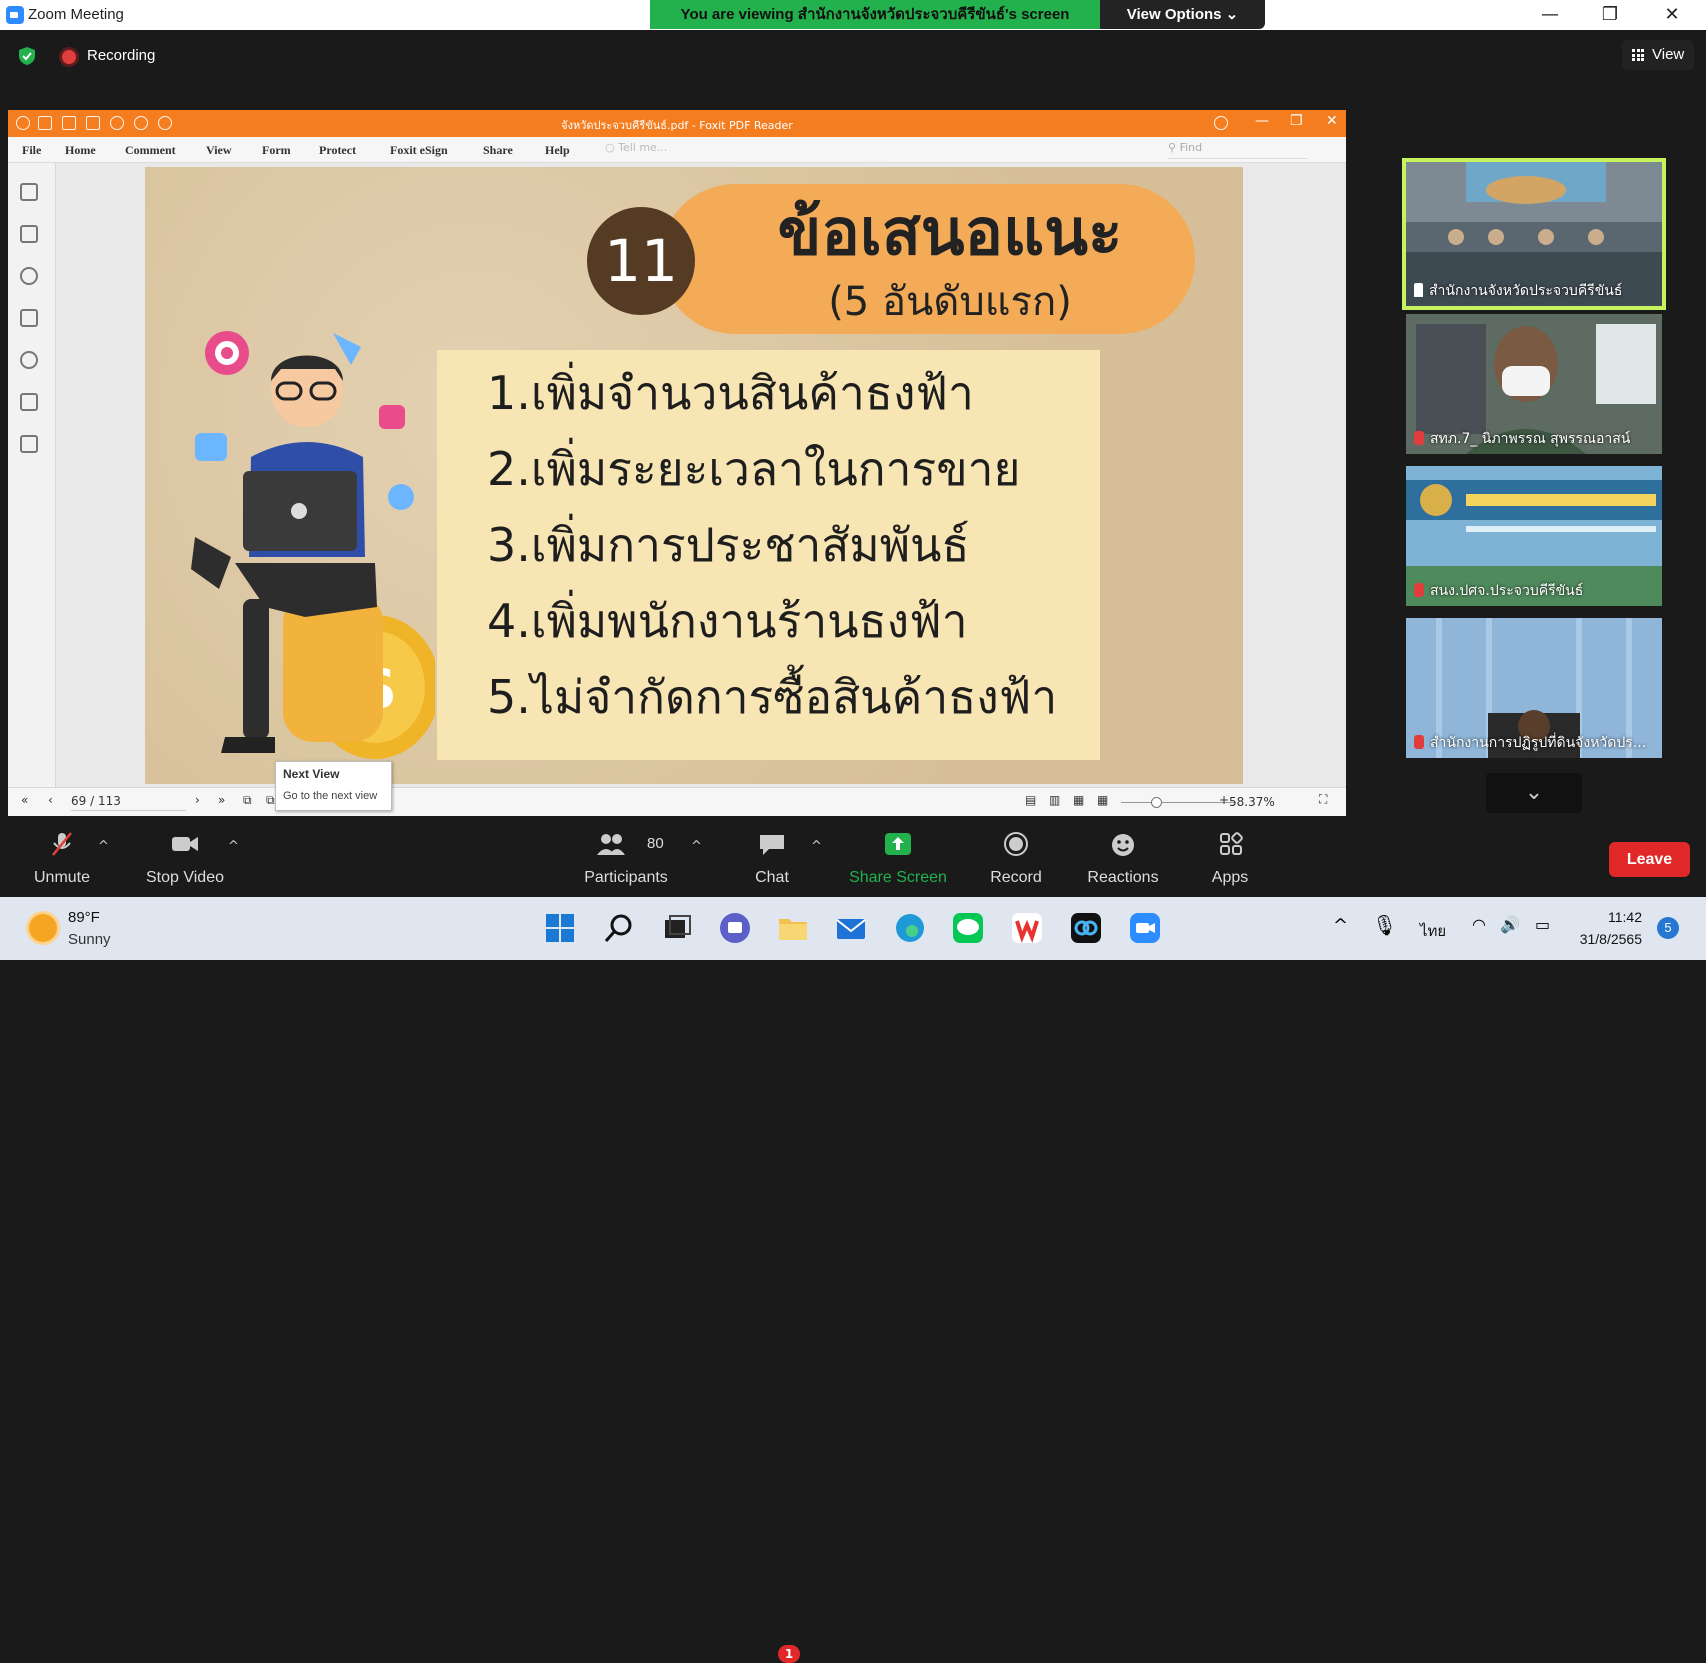  What do you see at coordinates (185, 877) in the screenshot?
I see `stop-video-label: Stop Video` at bounding box center [185, 877].